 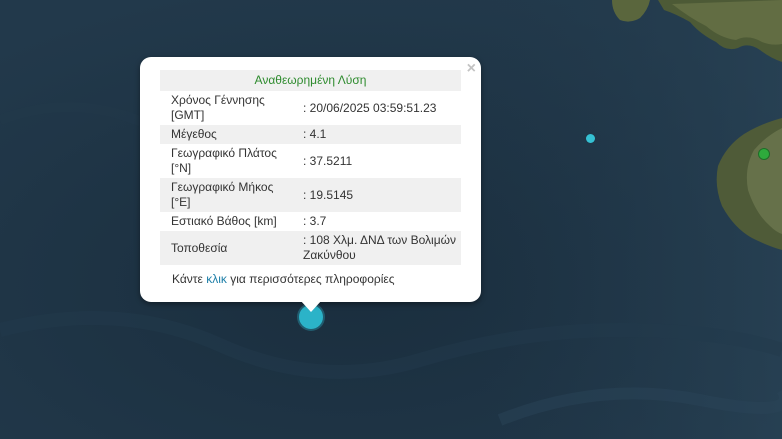 What do you see at coordinates (189, 279) in the screenshot?
I see `more-info-prefix: Κάντε` at bounding box center [189, 279].